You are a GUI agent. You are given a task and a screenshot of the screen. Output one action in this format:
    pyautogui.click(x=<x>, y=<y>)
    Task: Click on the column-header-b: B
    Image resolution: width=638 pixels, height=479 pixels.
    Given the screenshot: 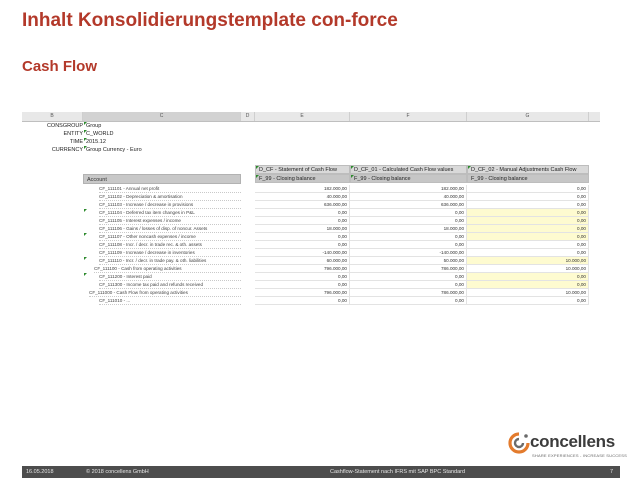 What is the action you would take?
    pyautogui.click(x=52, y=116)
    